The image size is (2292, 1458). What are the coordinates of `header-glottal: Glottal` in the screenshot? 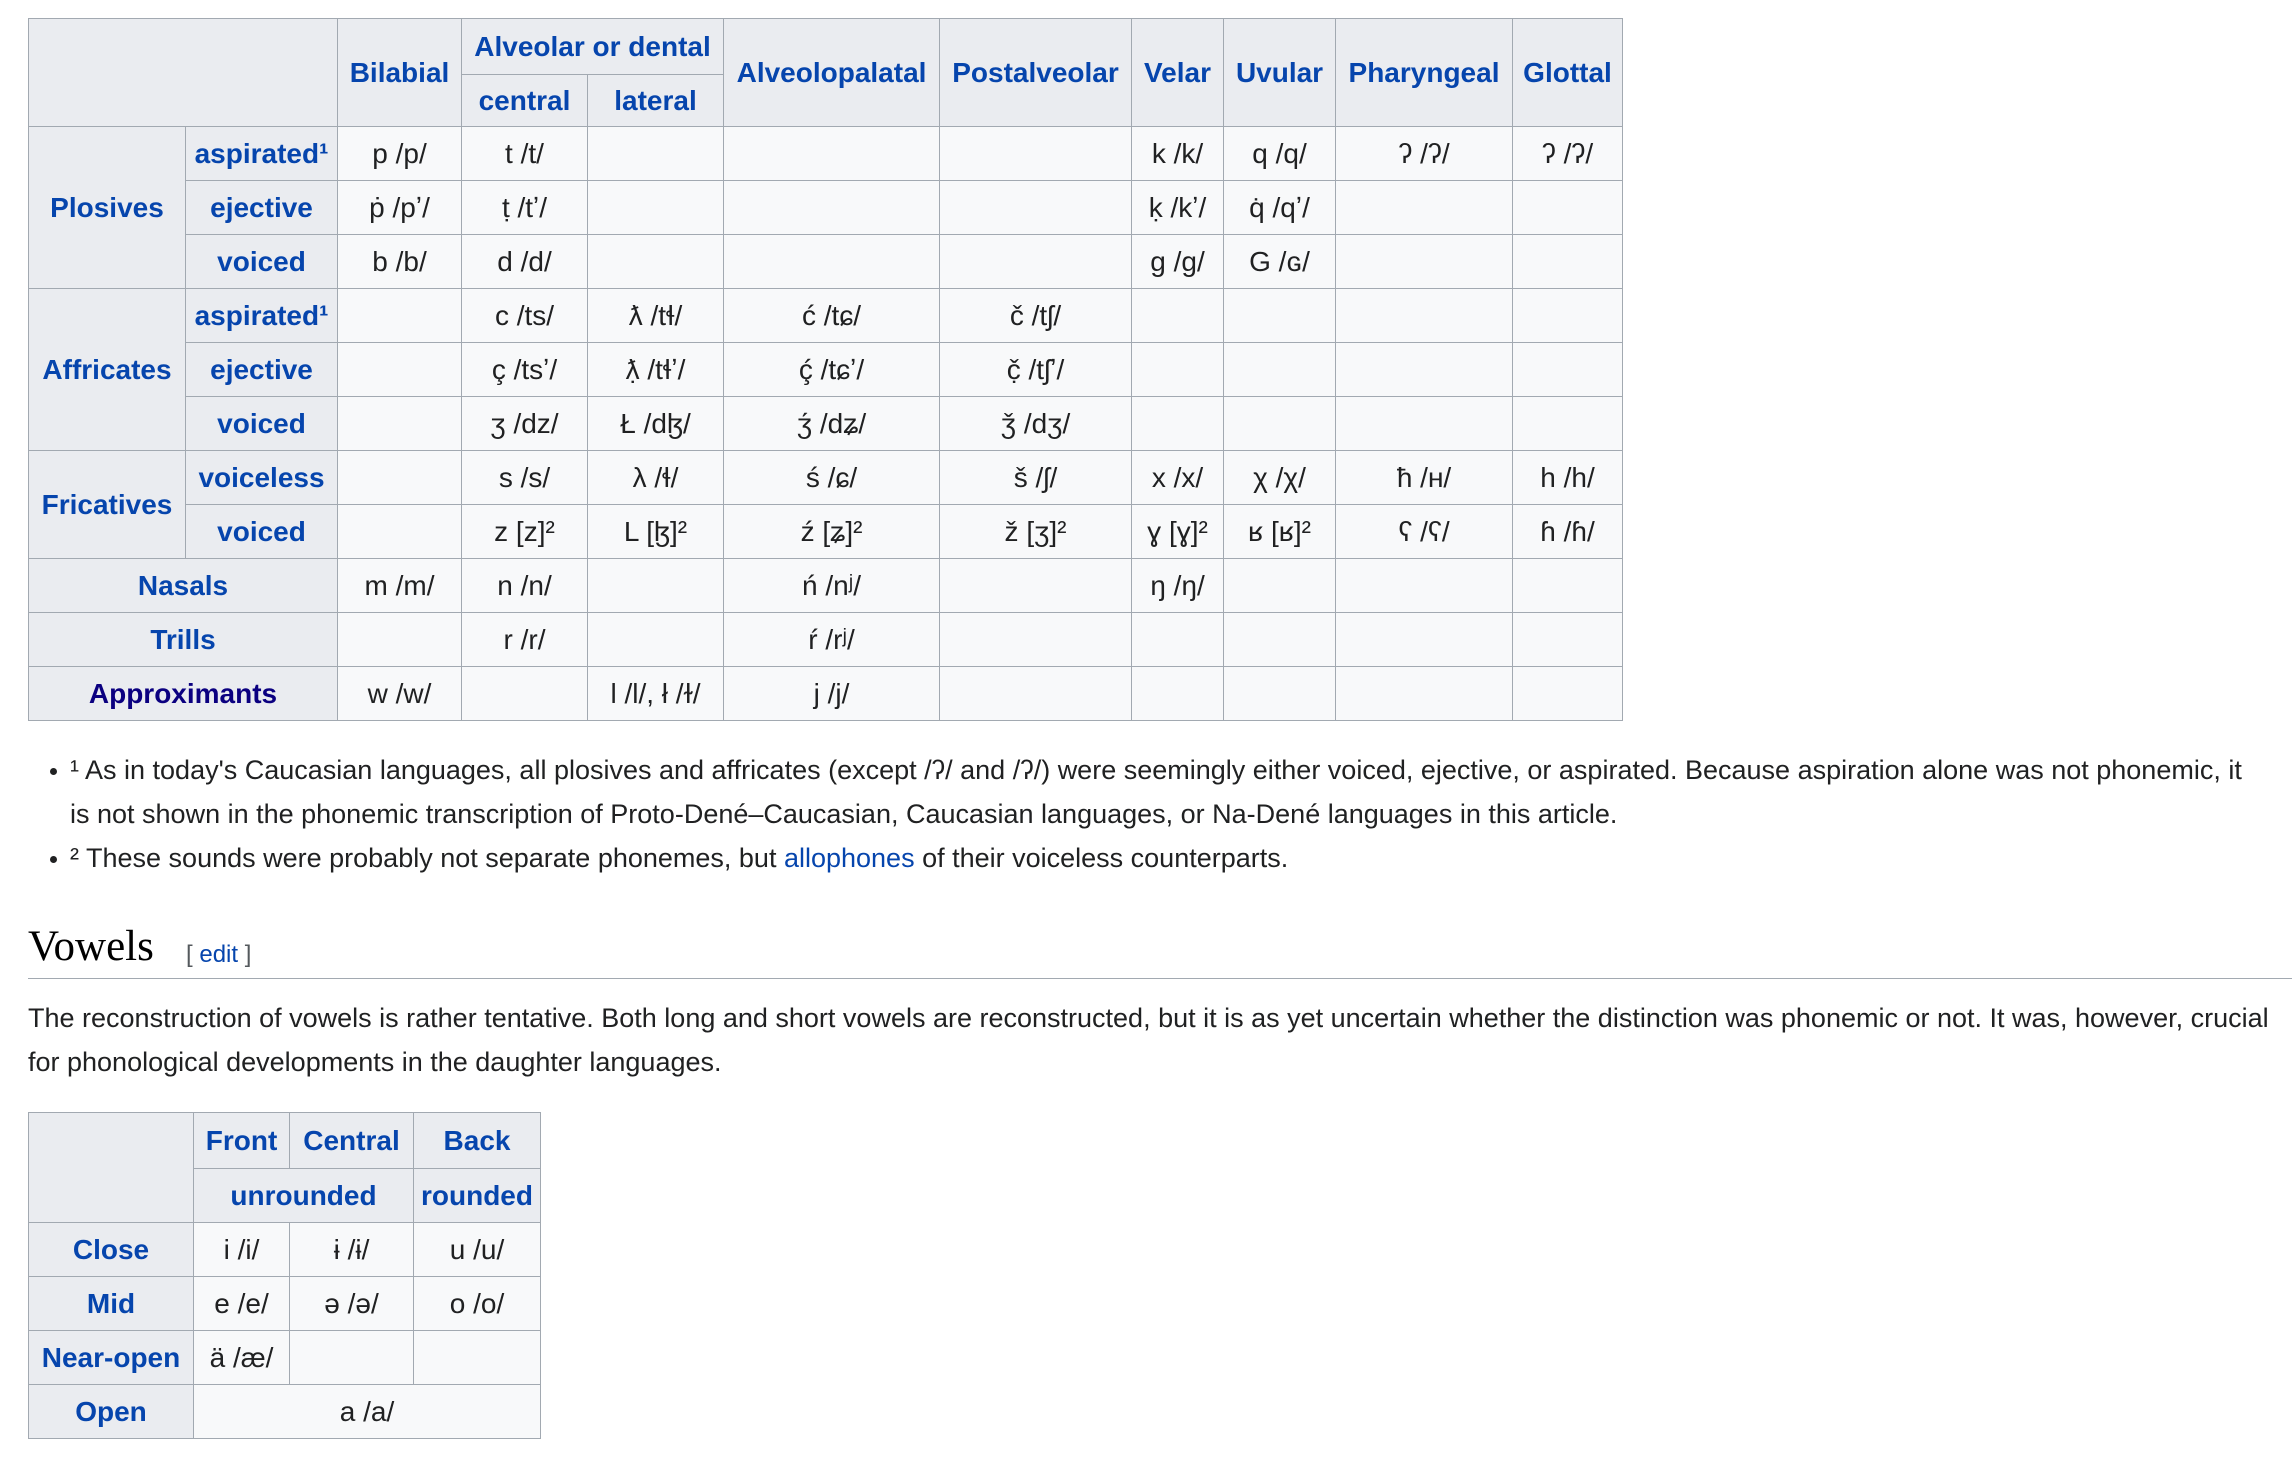 It's located at (1568, 72).